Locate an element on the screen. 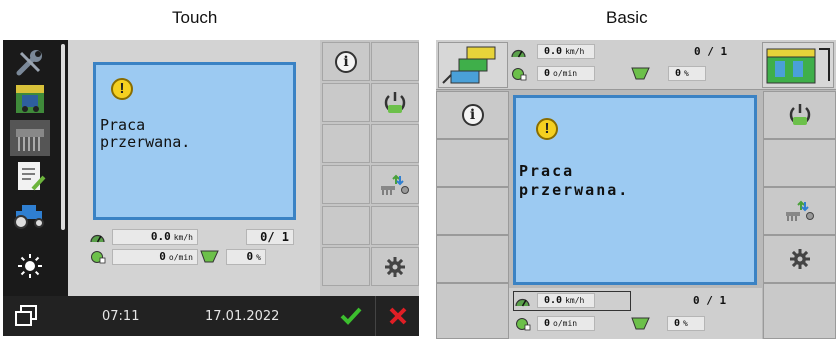 Image resolution: width=837 pixels, height=340 pixels. touch-status-bar: 07:11 17.01.2022 is located at coordinates (211, 316).